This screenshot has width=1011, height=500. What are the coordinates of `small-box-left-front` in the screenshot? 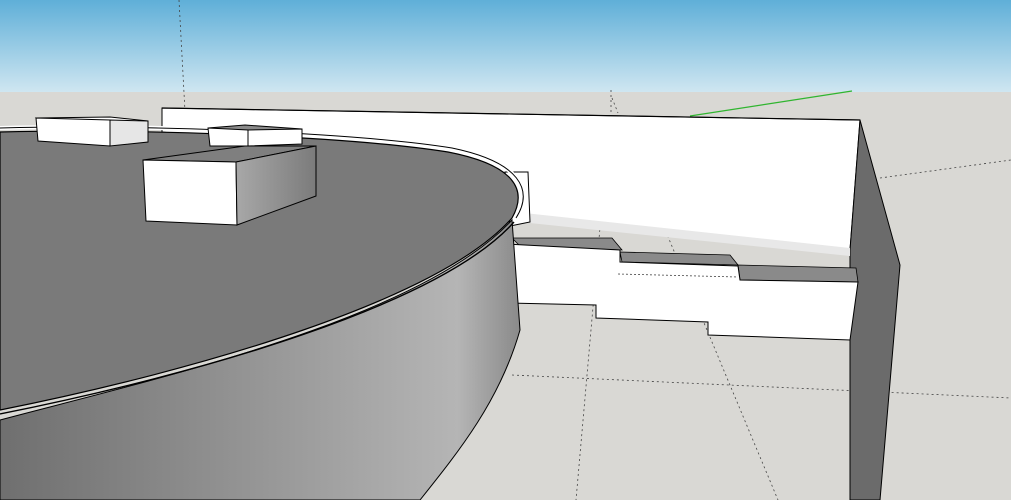 It's located at (73, 132).